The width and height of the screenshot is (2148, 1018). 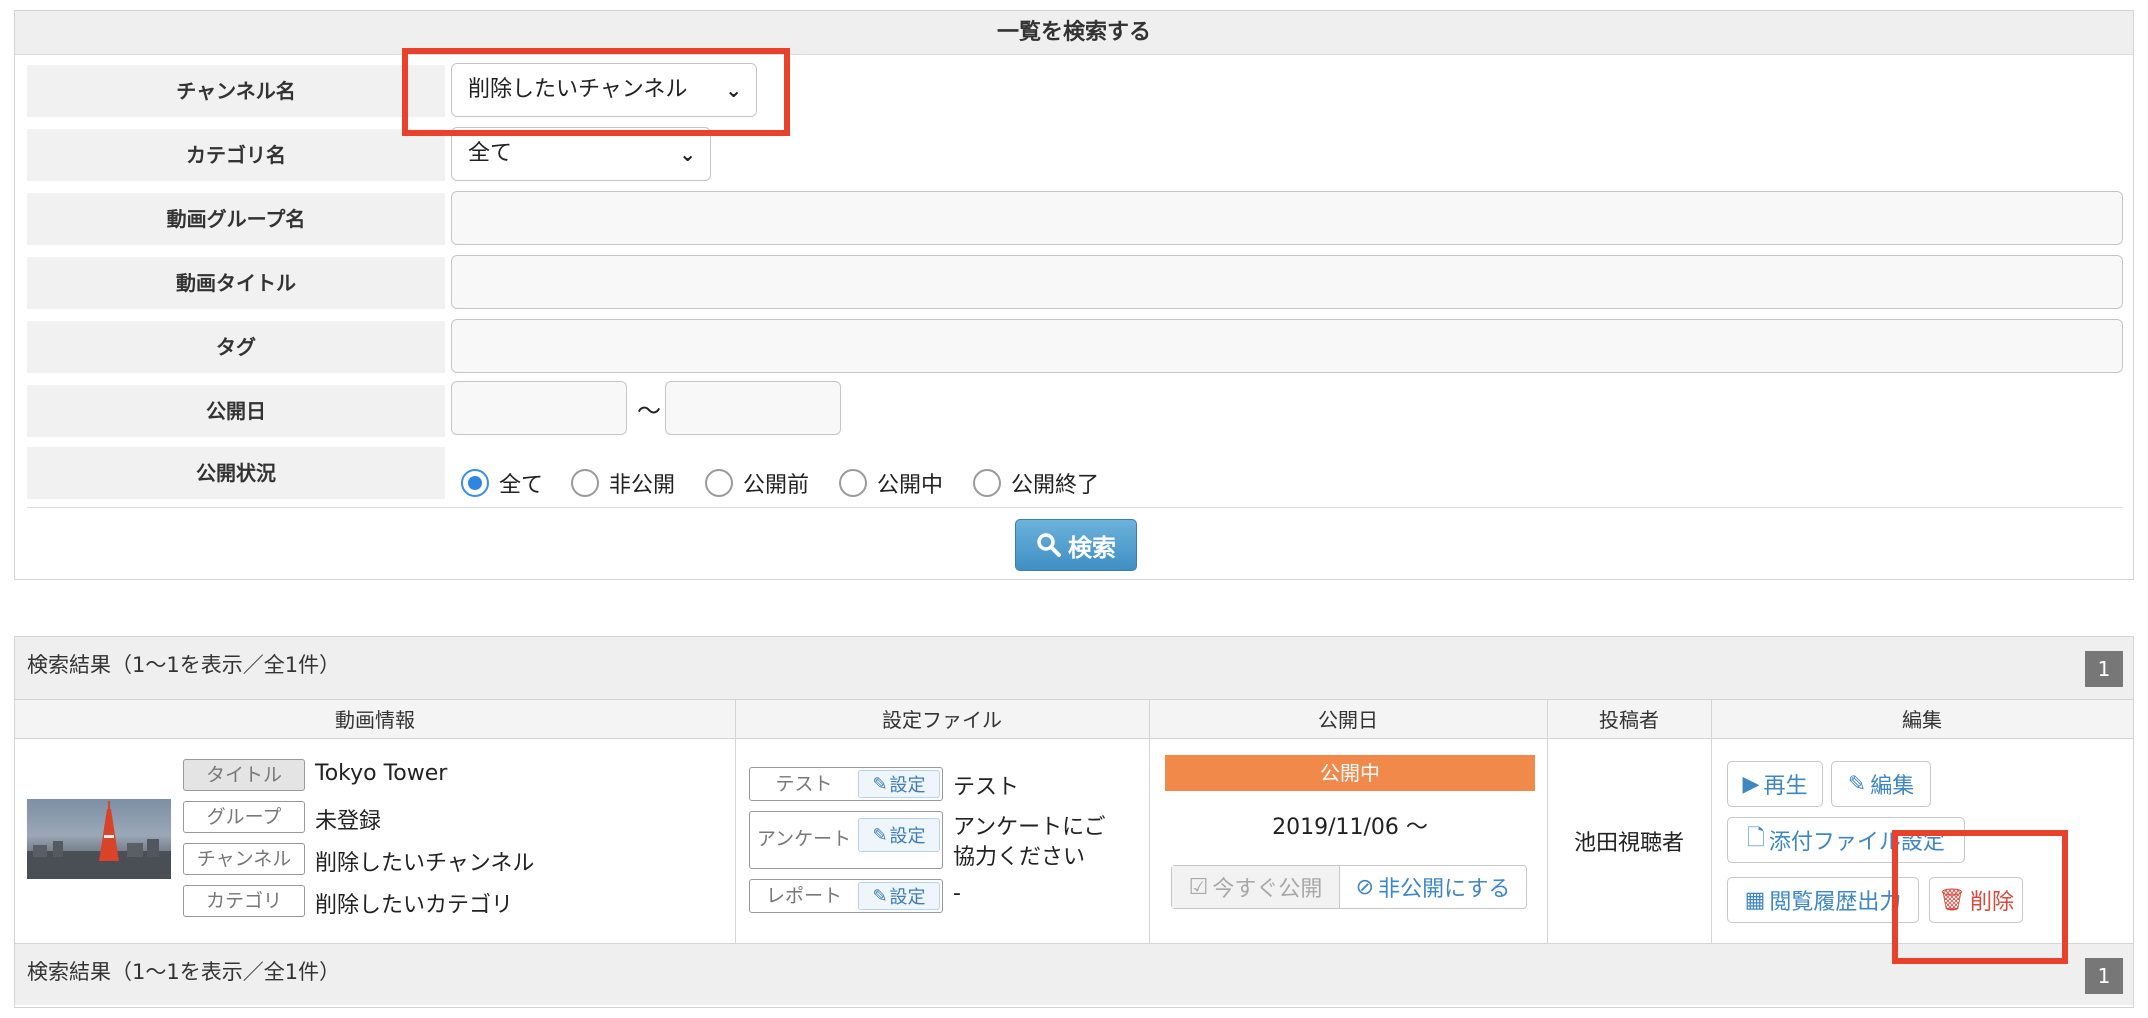 I want to click on highlight-box-delete, so click(x=1980, y=897).